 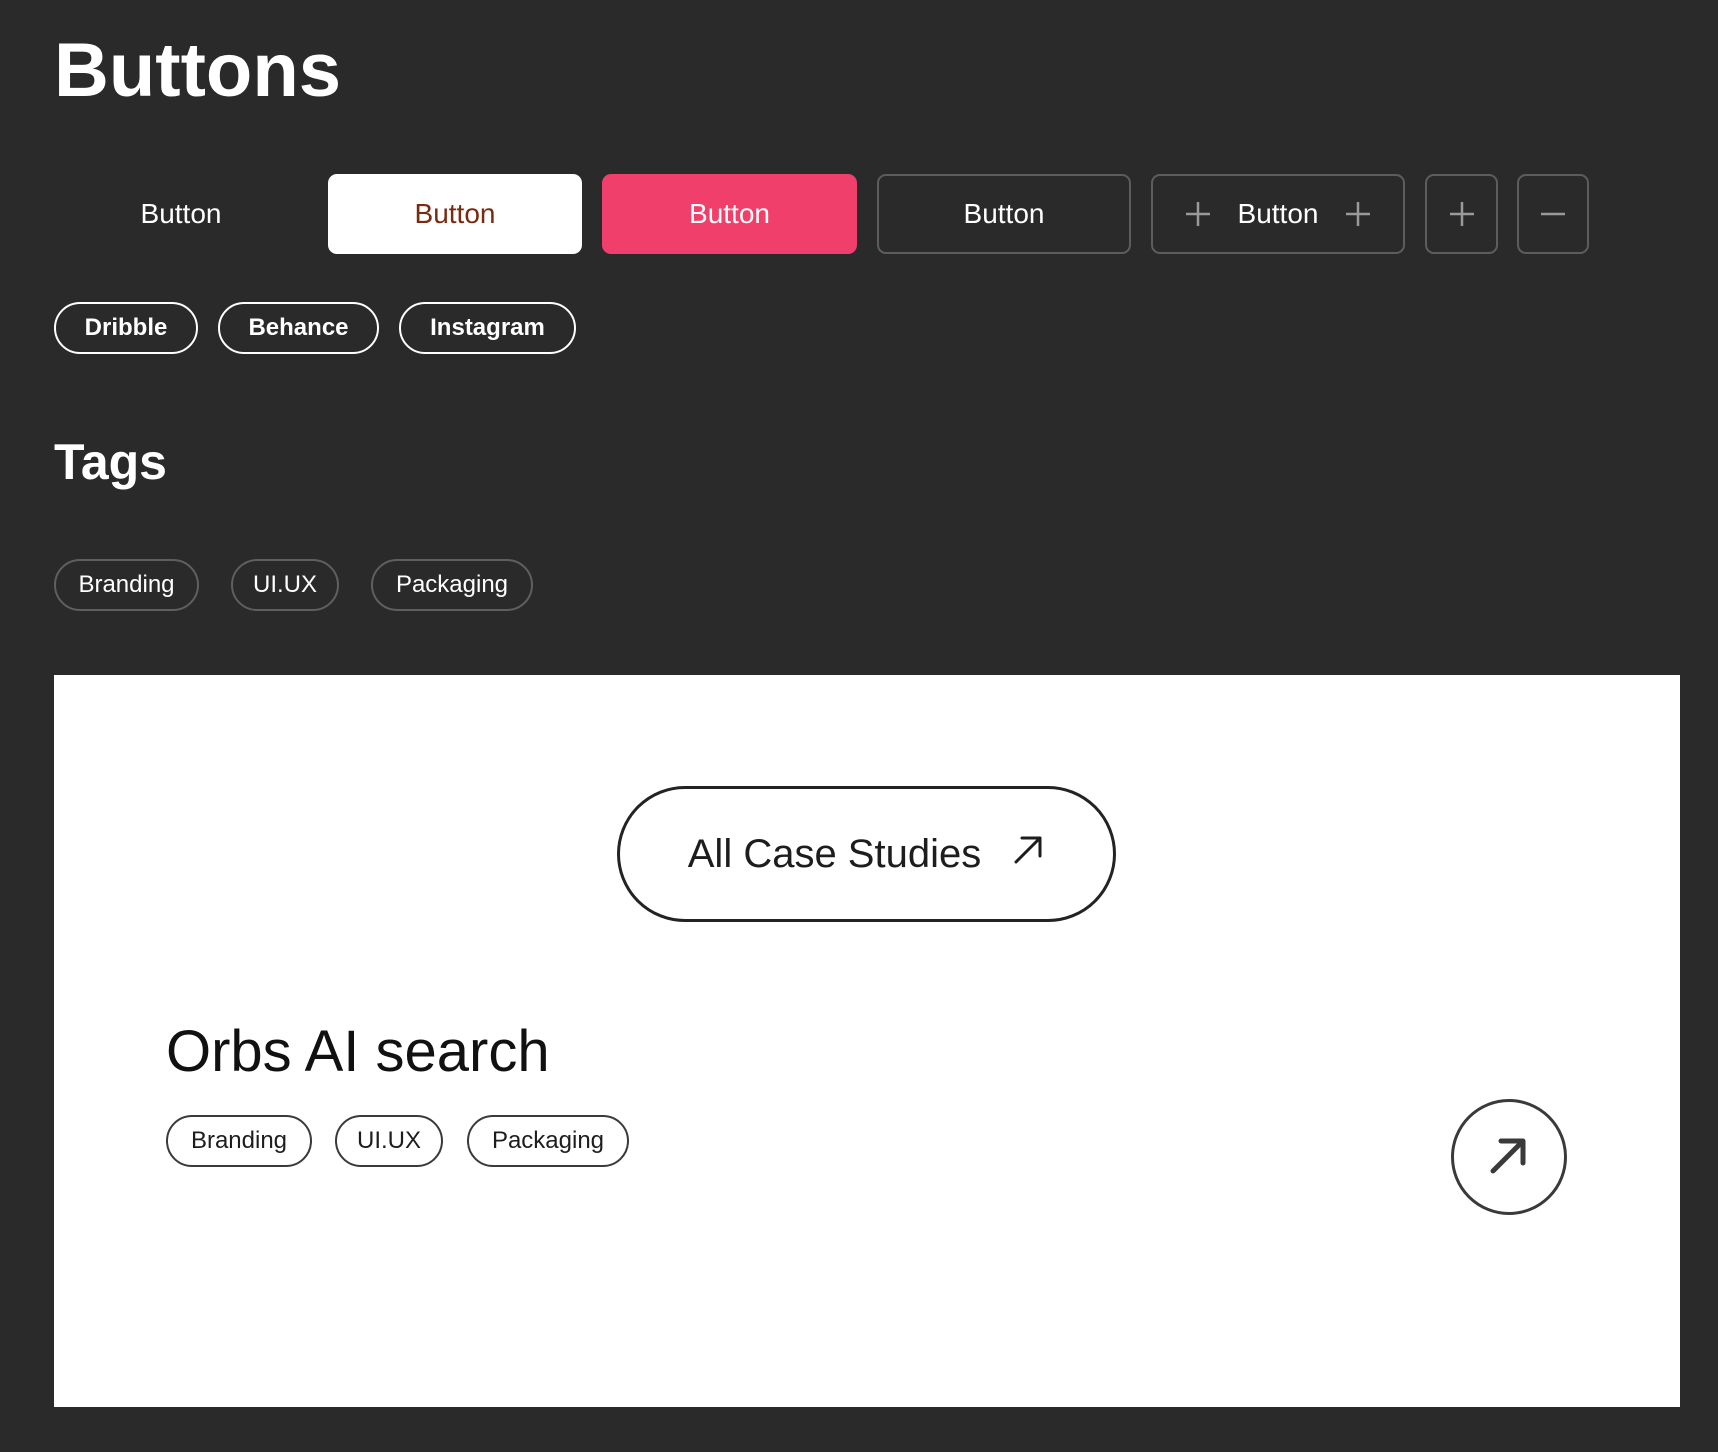 I want to click on project-title: Orbs AI search, so click(x=358, y=1051).